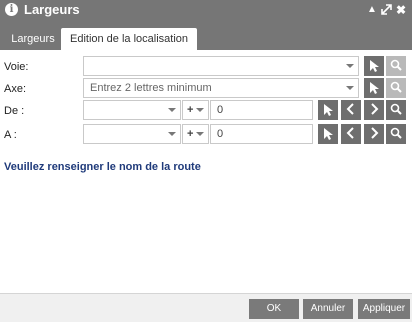 This screenshot has width=412, height=322. What do you see at coordinates (132, 134) in the screenshot?
I see `a-select` at bounding box center [132, 134].